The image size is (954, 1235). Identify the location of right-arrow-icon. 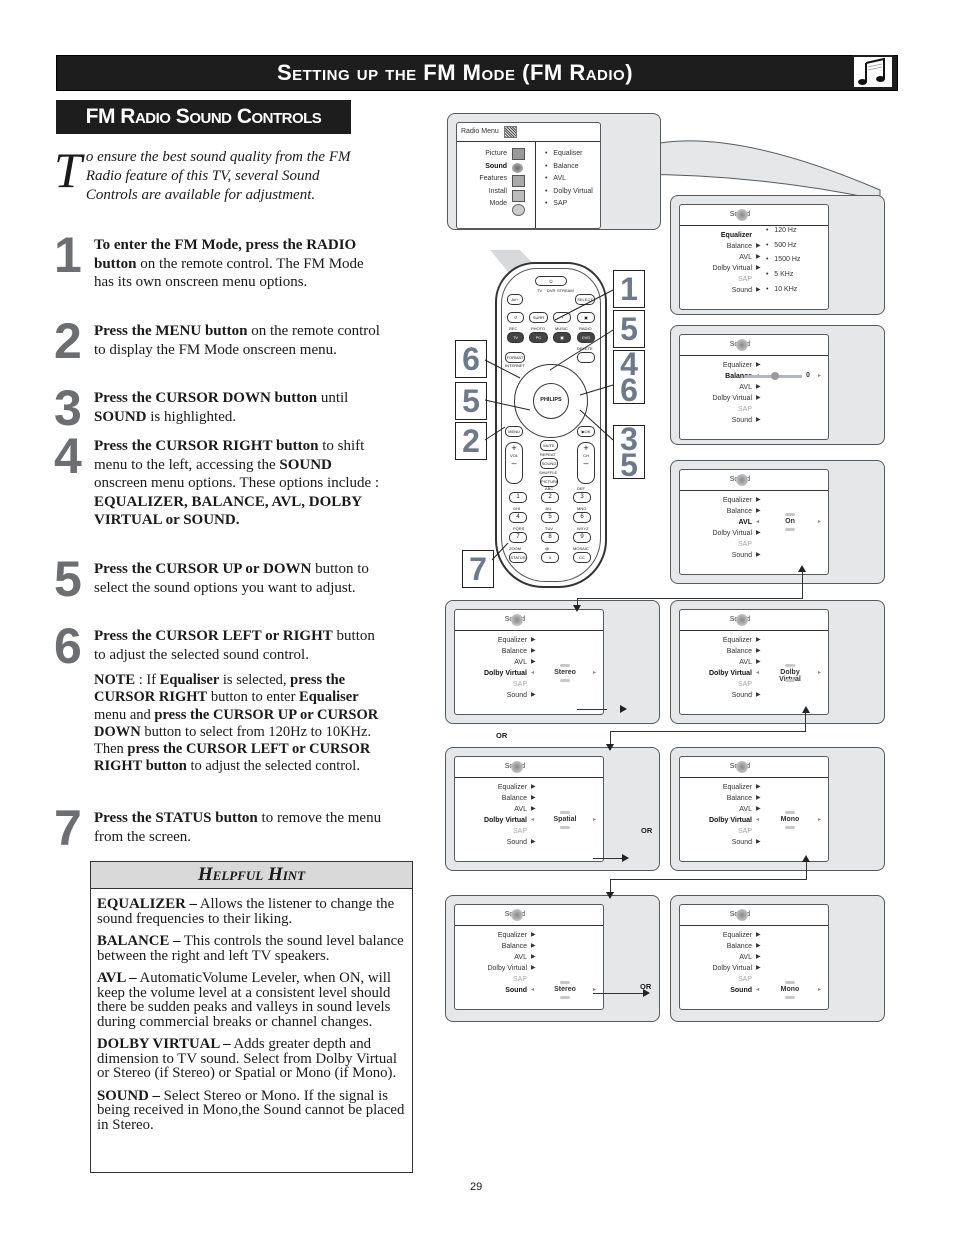
(758, 979).